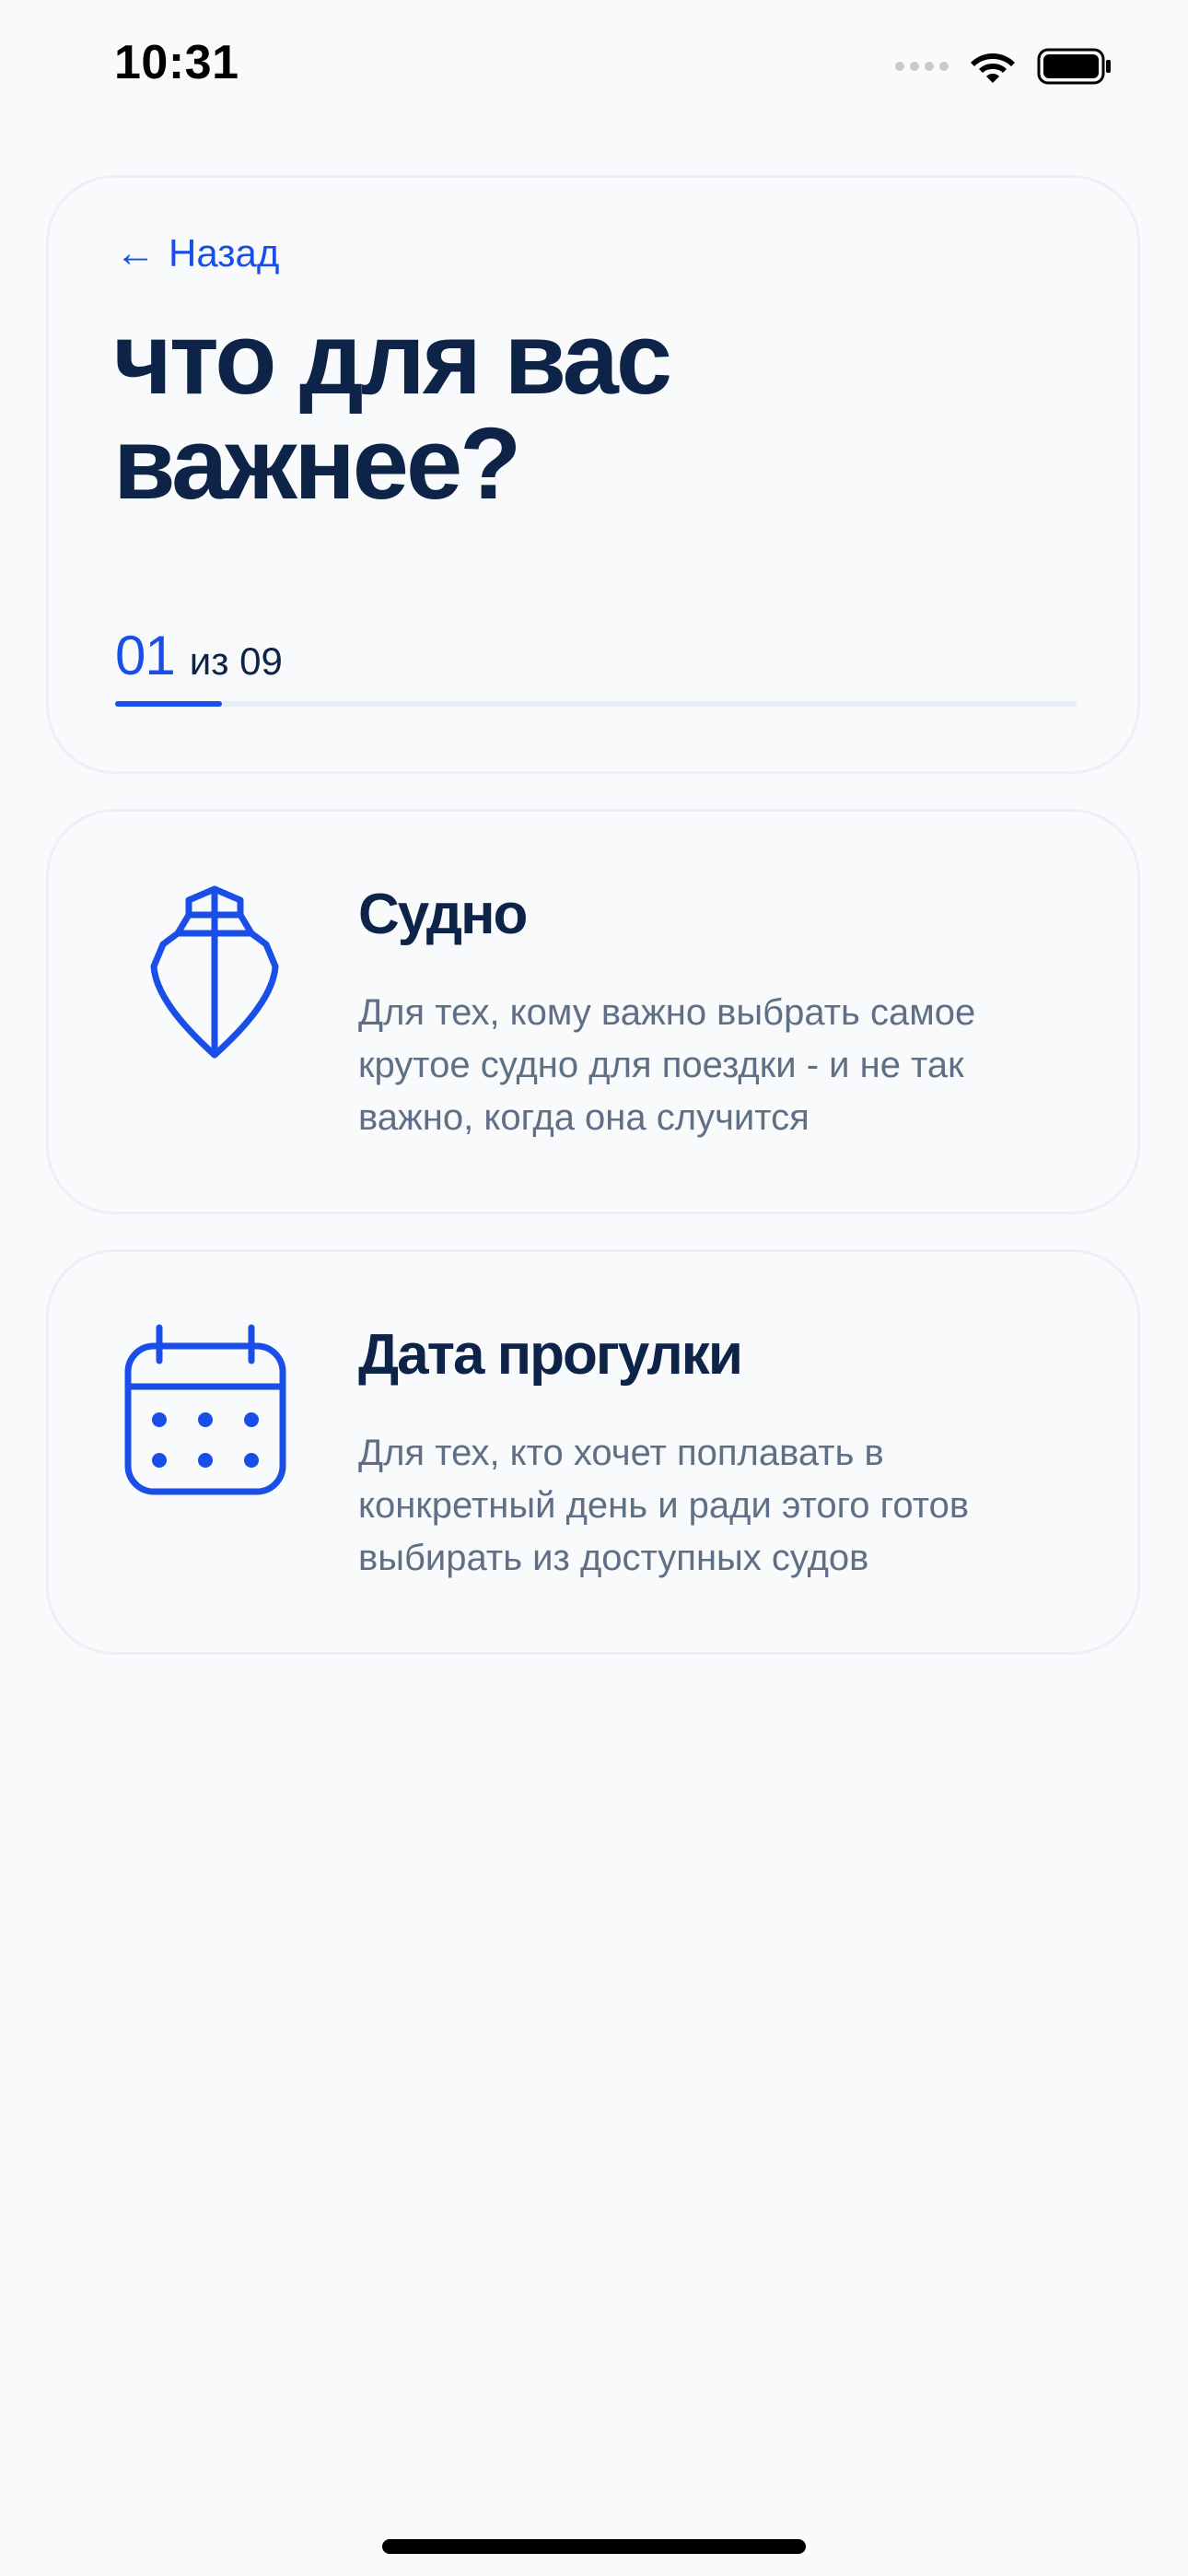 Image resolution: width=1188 pixels, height=2576 pixels. I want to click on progress-bar, so click(596, 704).